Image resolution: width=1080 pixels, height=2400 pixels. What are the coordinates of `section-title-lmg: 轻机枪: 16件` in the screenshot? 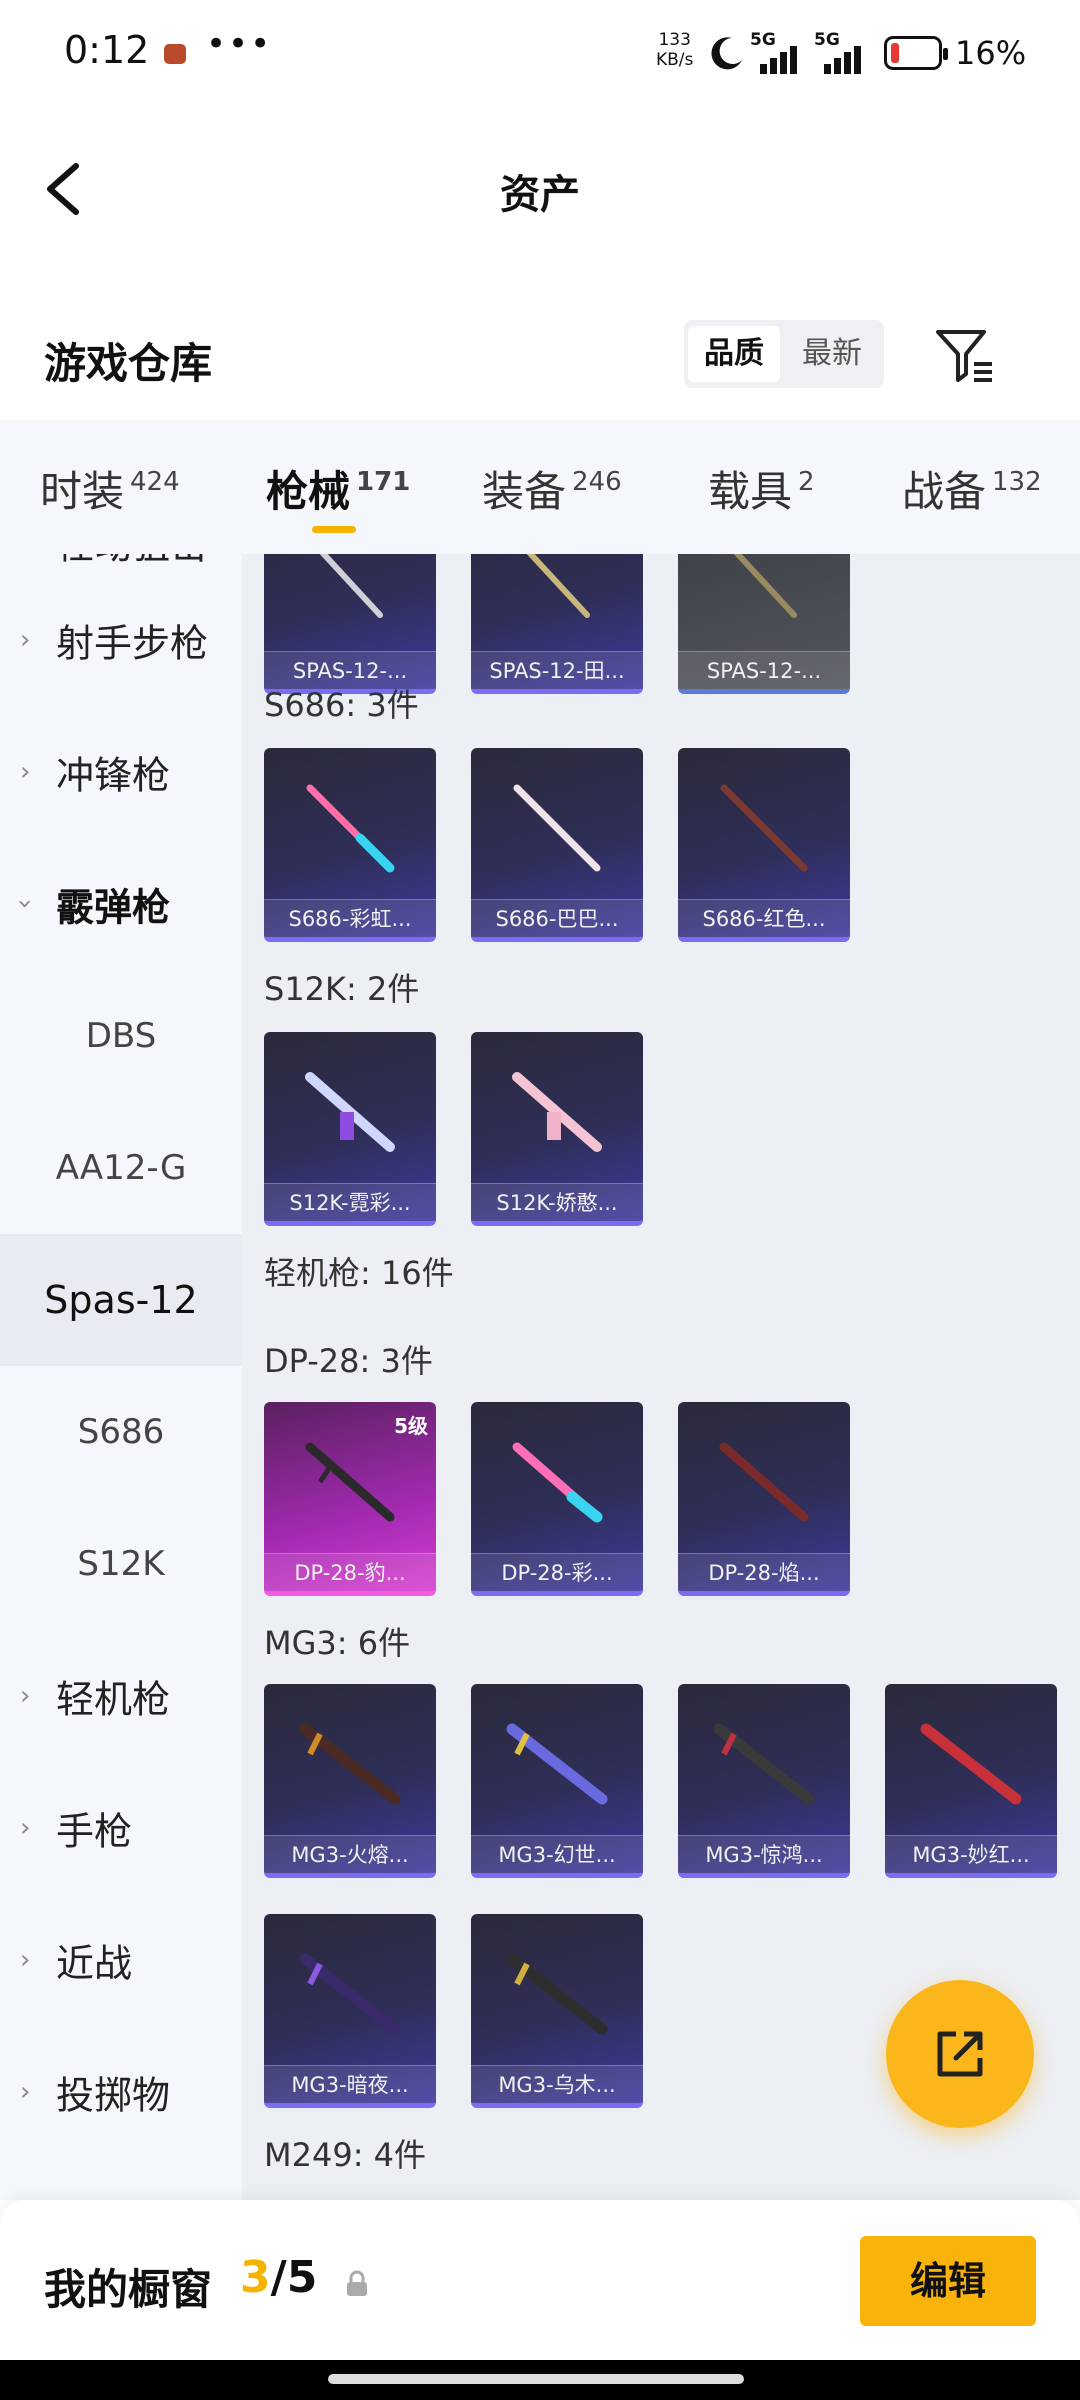 It's located at (359, 1273).